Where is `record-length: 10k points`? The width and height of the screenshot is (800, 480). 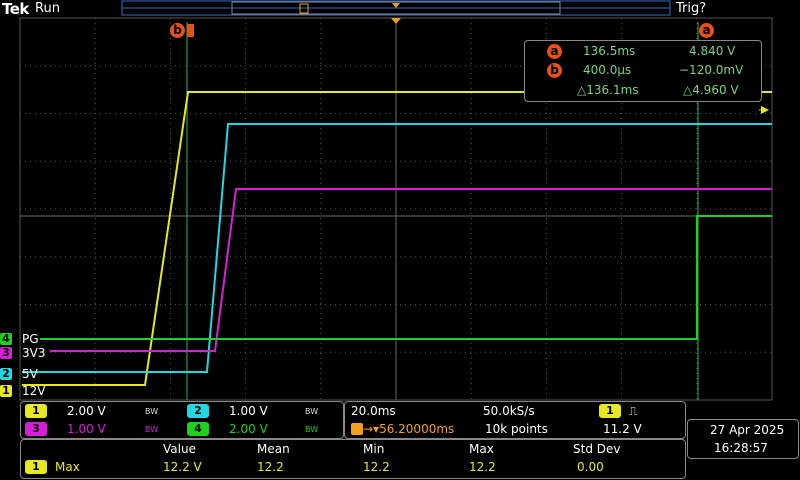
record-length: 10k points is located at coordinates (516, 429).